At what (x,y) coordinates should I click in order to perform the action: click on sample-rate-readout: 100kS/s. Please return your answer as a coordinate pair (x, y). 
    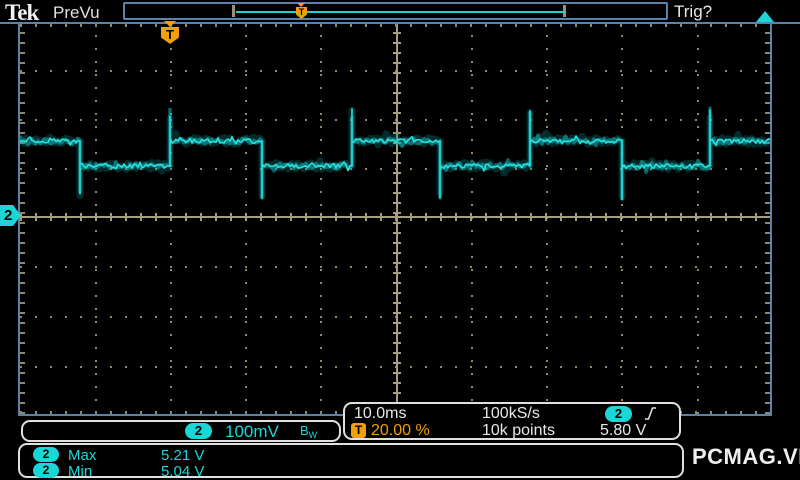
    Looking at the image, I should click on (511, 413).